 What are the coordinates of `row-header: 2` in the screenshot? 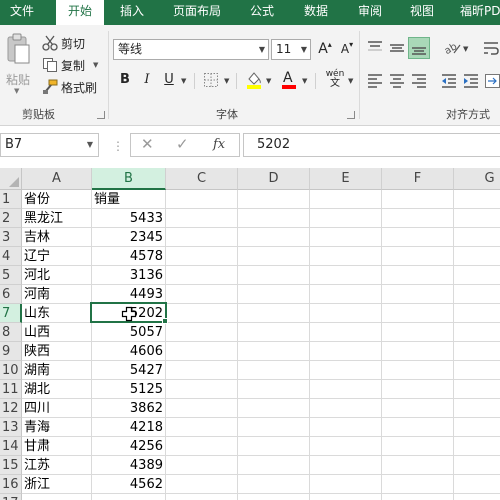 It's located at (11, 218).